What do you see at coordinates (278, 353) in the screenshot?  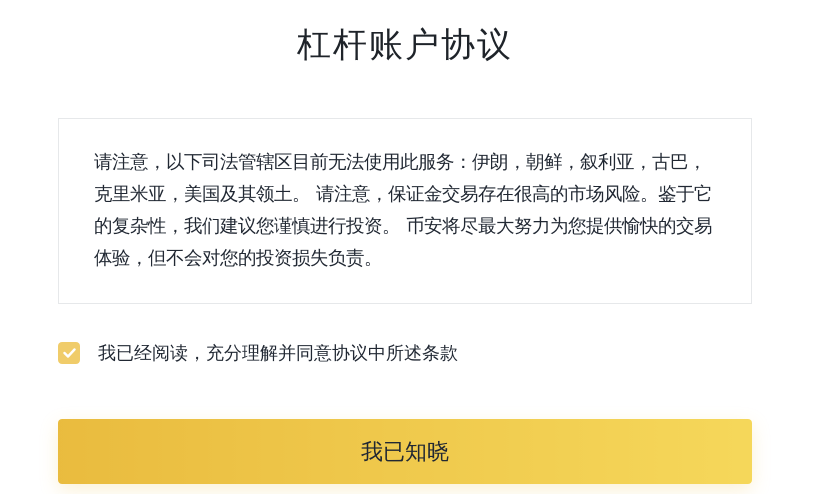 I see `agreement-label: 我已经阅读，充分理解并同意协议中所述条款` at bounding box center [278, 353].